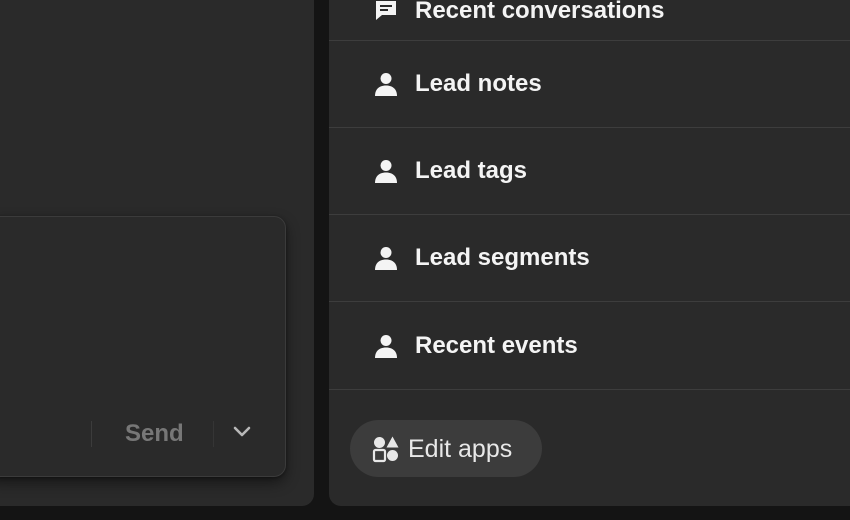 The image size is (850, 520). I want to click on chevron-down-icon, so click(242, 431).